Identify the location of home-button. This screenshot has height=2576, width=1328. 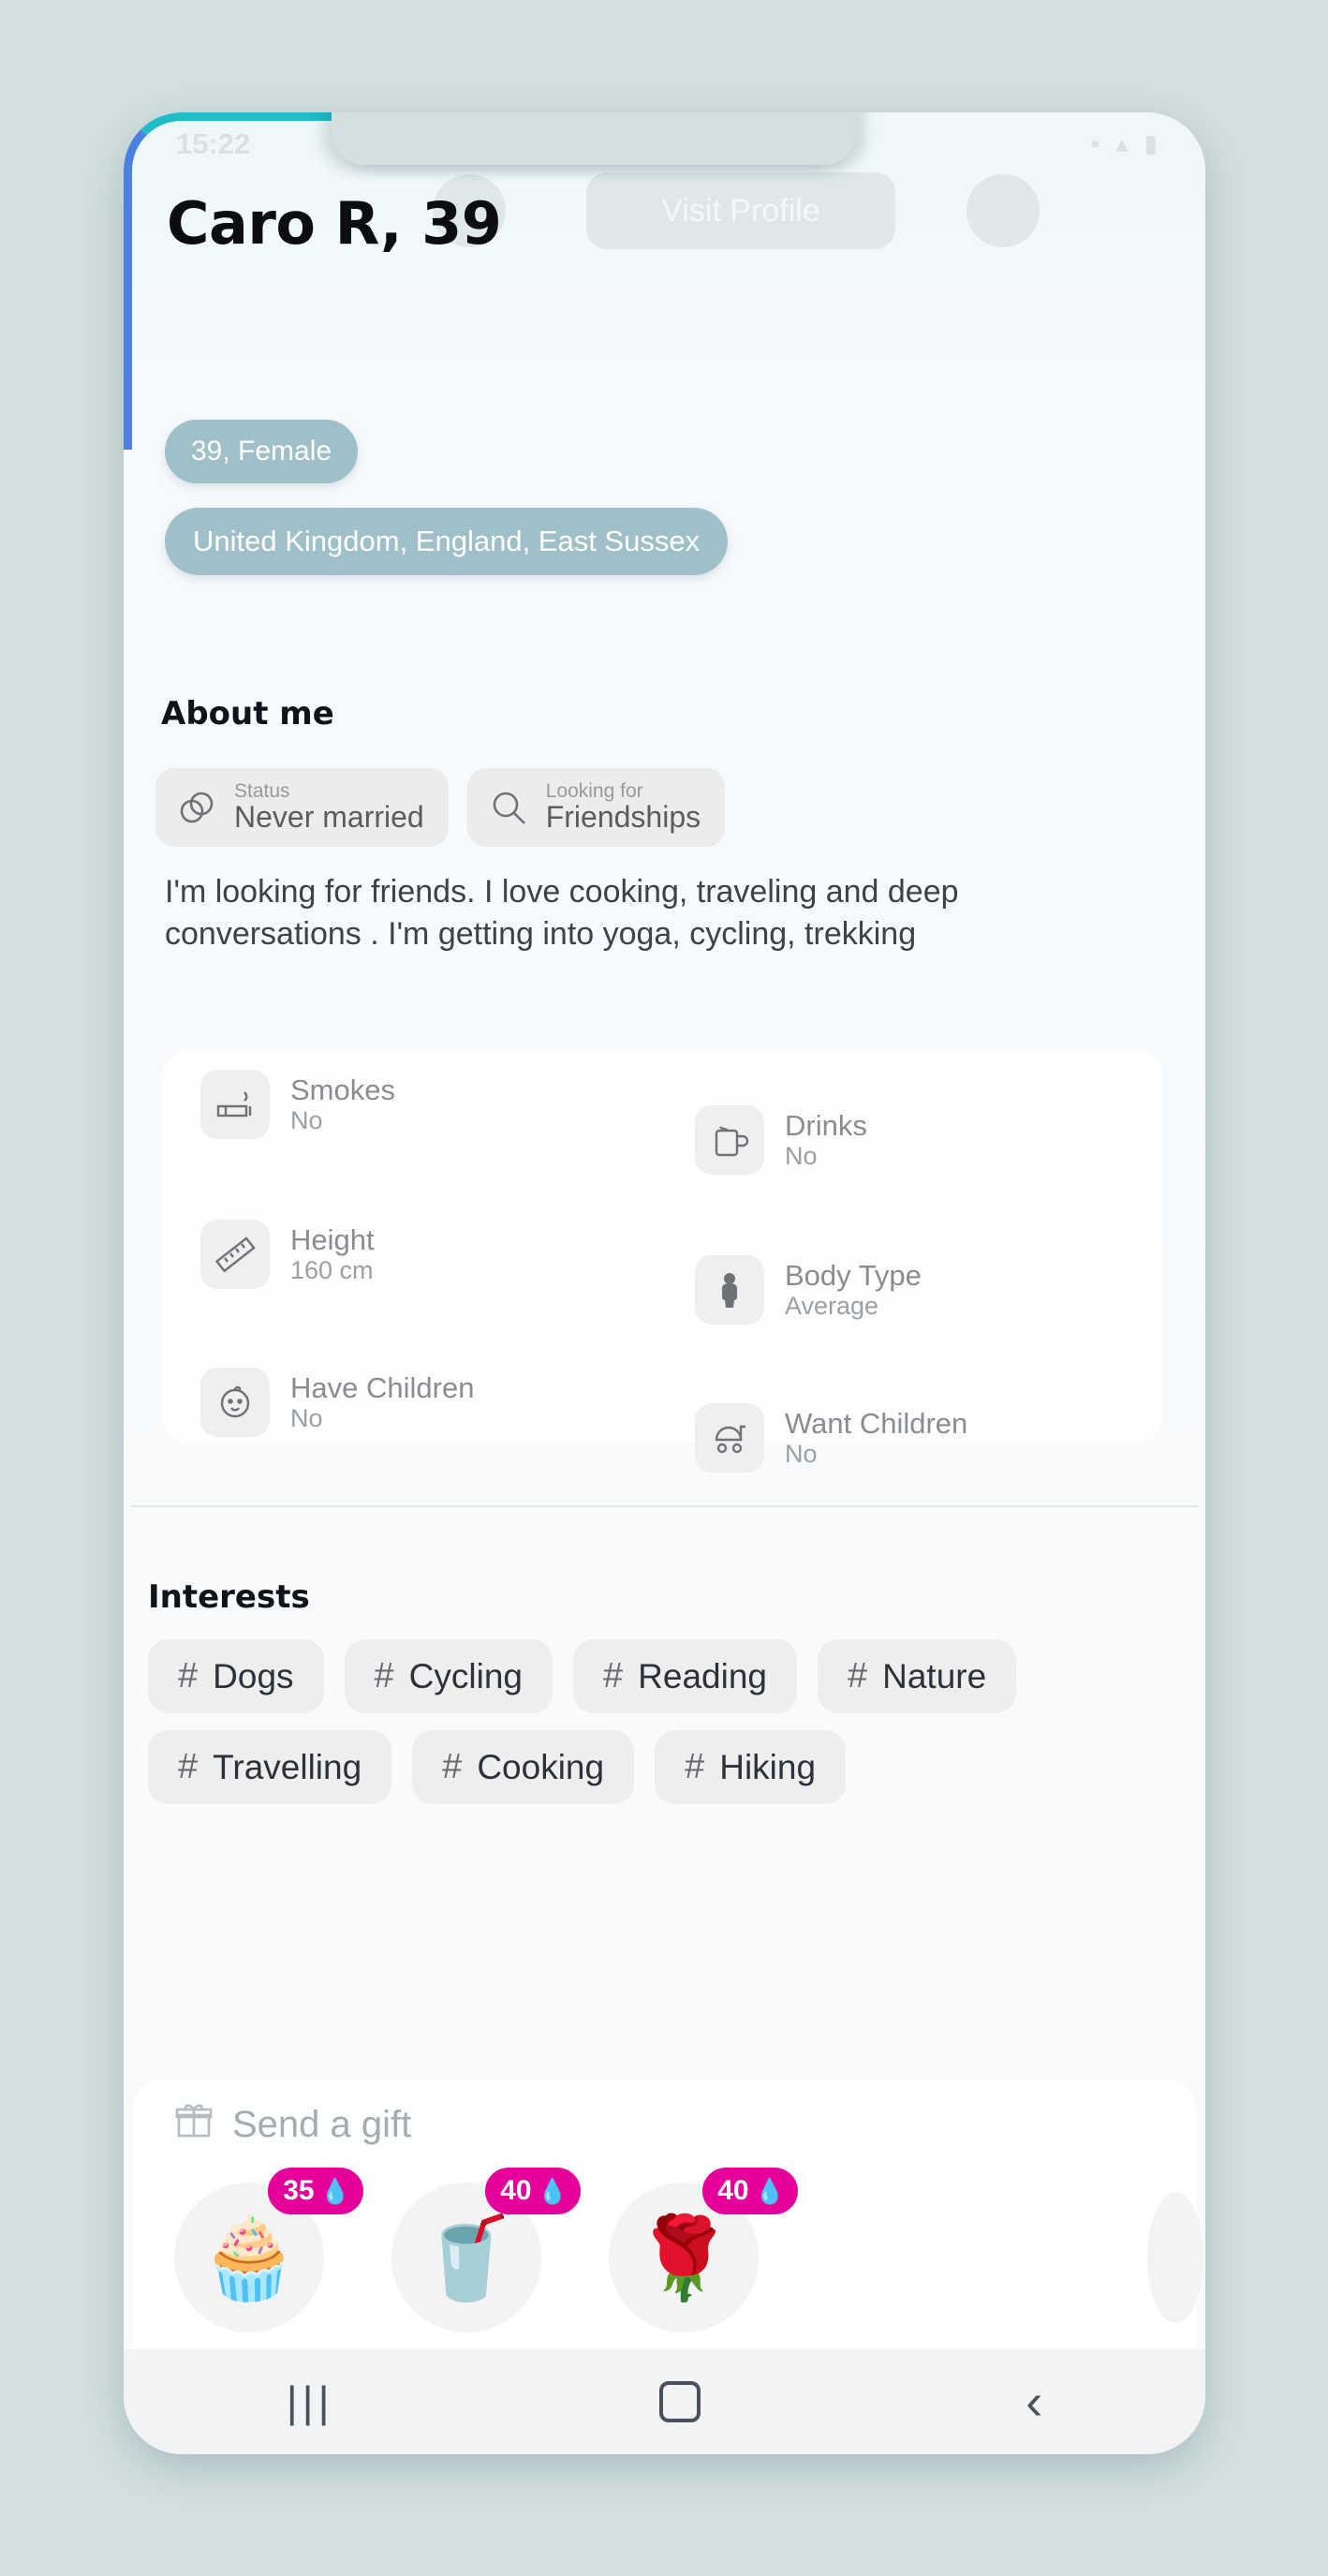
(679, 2401).